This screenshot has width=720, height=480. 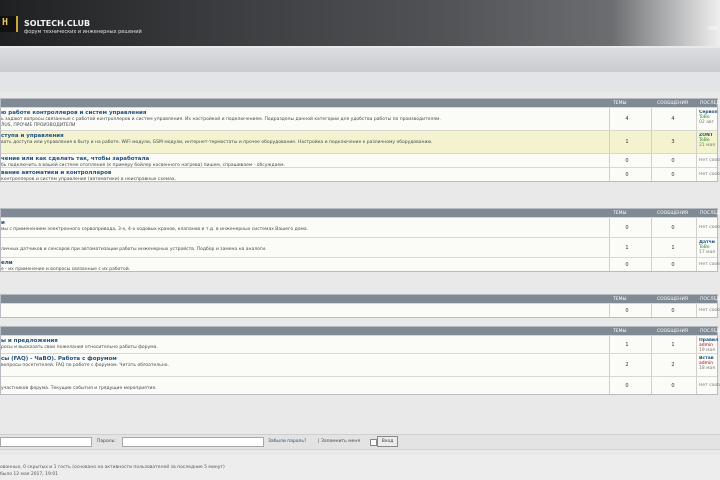 What do you see at coordinates (709, 140) in the screenshot?
I see `last-post: ZONT ToBe 21 мая` at bounding box center [709, 140].